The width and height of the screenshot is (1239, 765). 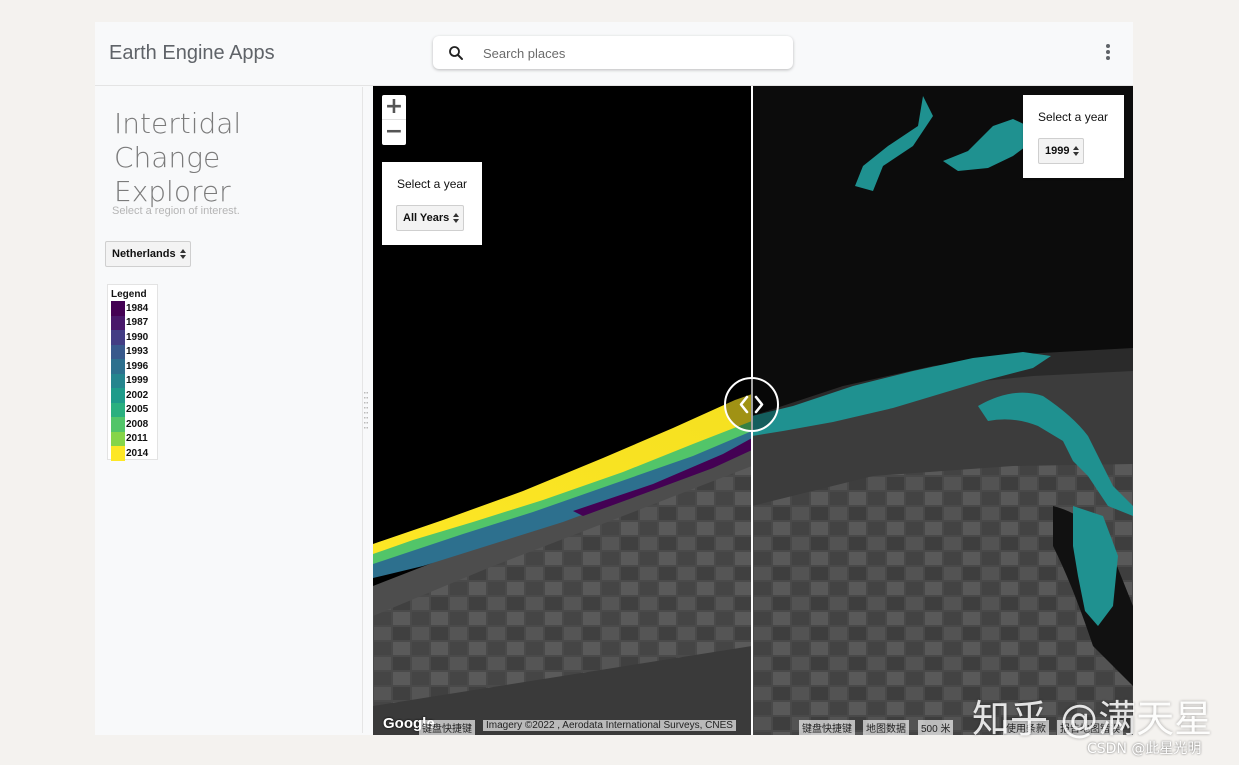 I want to click on zoom-in-button: +, so click(x=394, y=107).